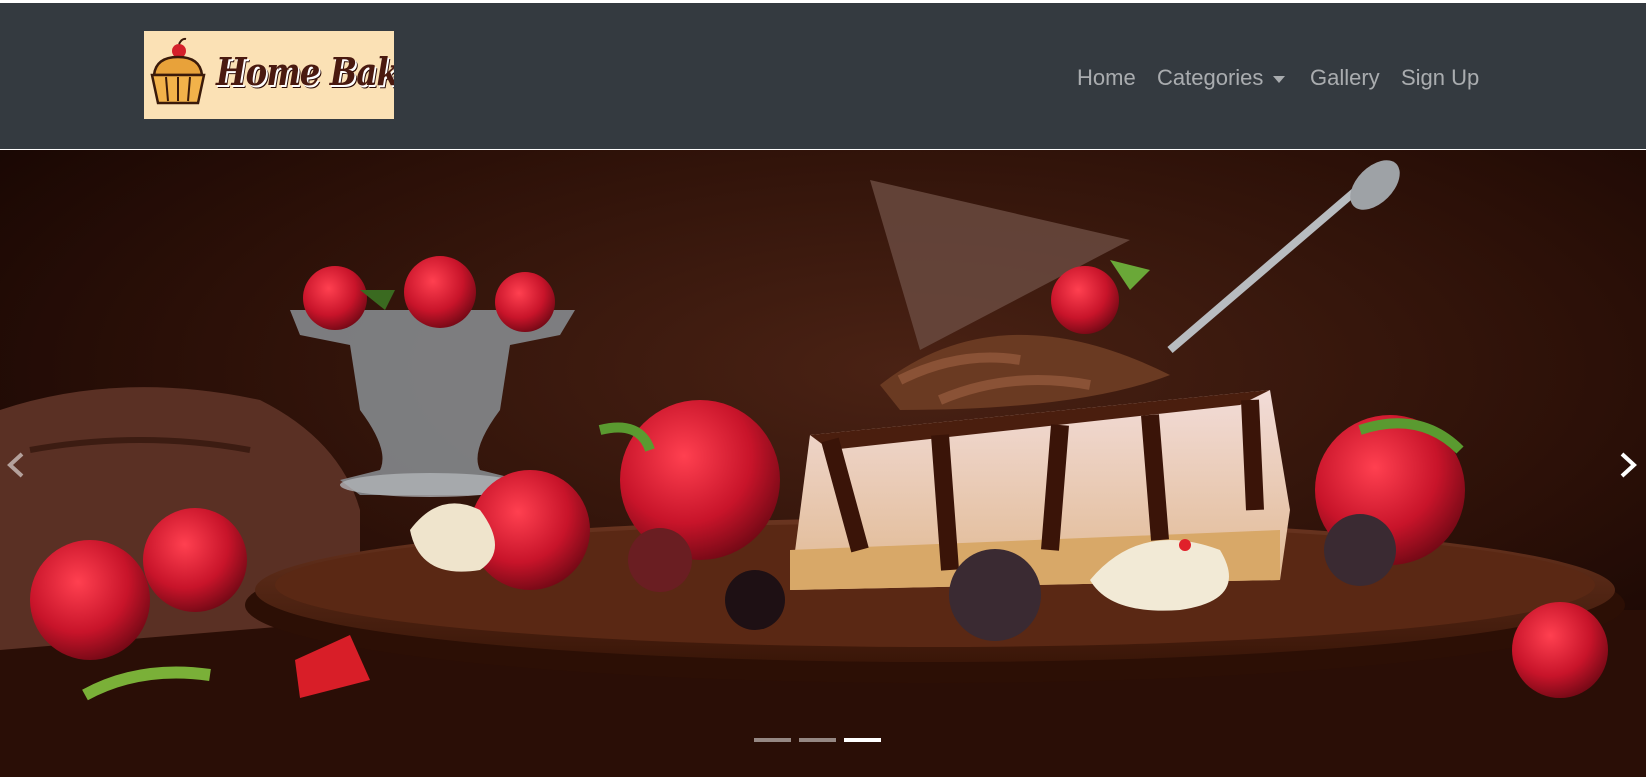  I want to click on nav-gallery-link: Gallery, so click(1345, 78).